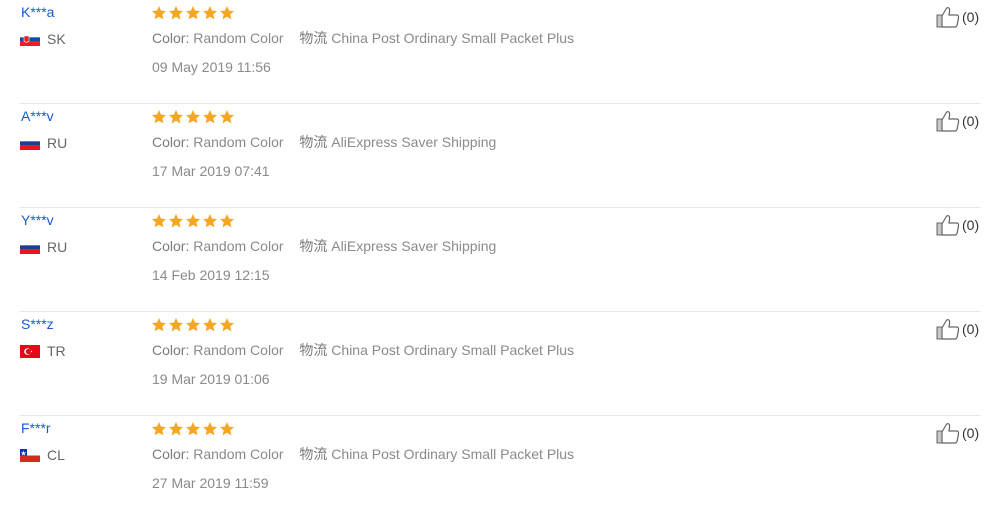 Image resolution: width=1000 pixels, height=520 pixels. What do you see at coordinates (211, 379) in the screenshot?
I see `review-date: 19 Mar 2019 01:06` at bounding box center [211, 379].